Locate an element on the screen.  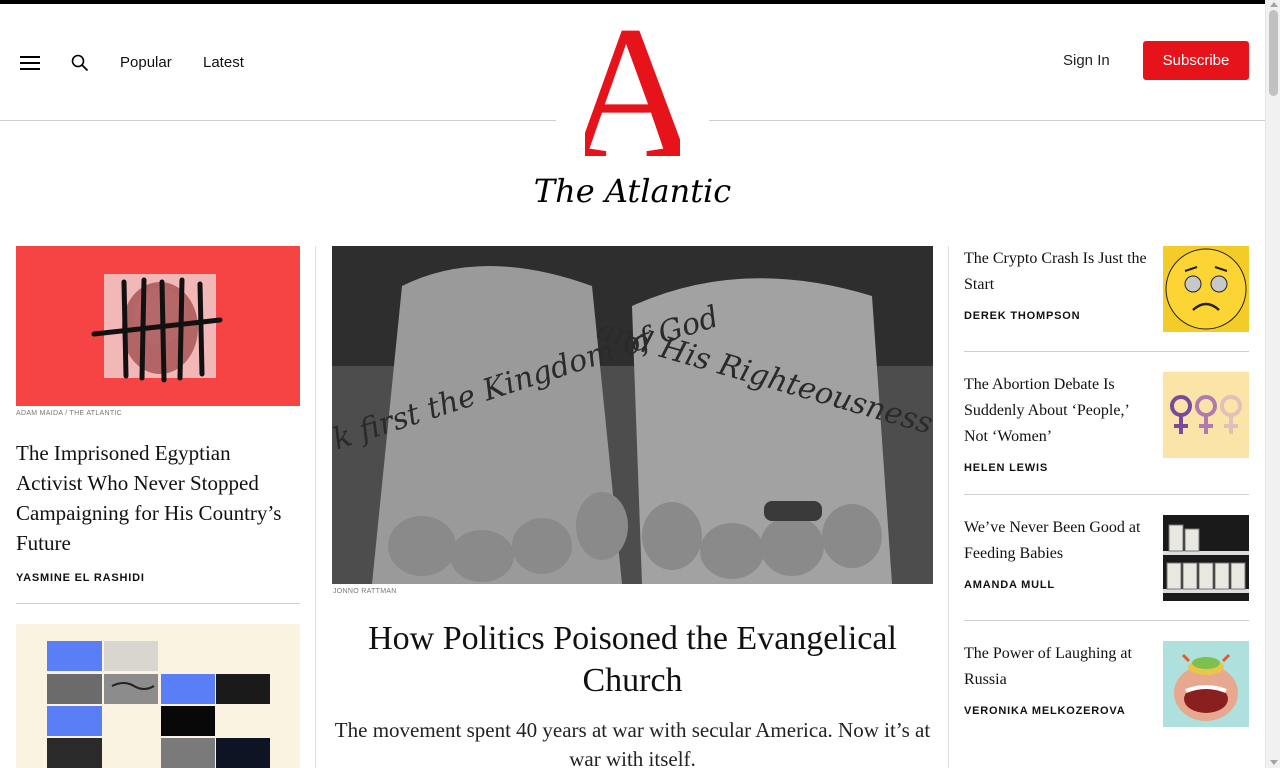
story-title: We’ve Never Been Good at Feeding Babies is located at coordinates (1056, 541).